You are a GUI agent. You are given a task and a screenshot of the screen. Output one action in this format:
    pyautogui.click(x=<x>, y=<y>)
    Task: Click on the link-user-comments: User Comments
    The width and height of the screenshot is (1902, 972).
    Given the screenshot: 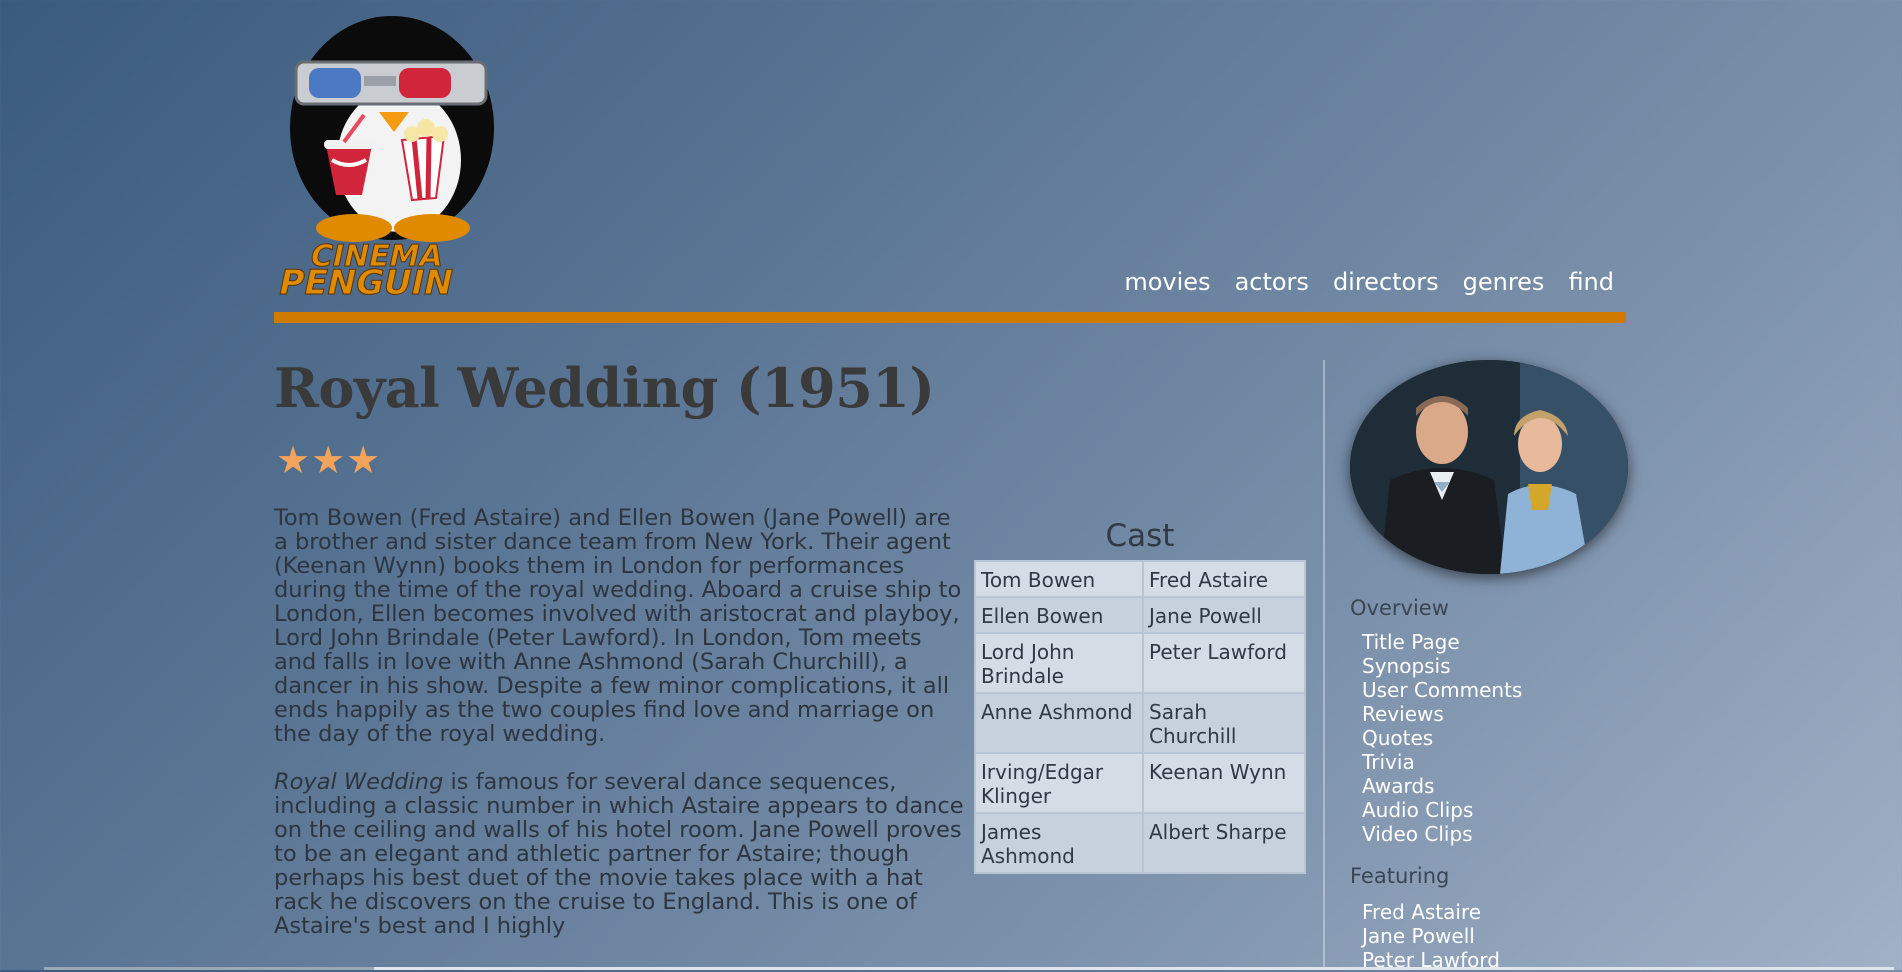 What is the action you would take?
    pyautogui.click(x=1442, y=690)
    